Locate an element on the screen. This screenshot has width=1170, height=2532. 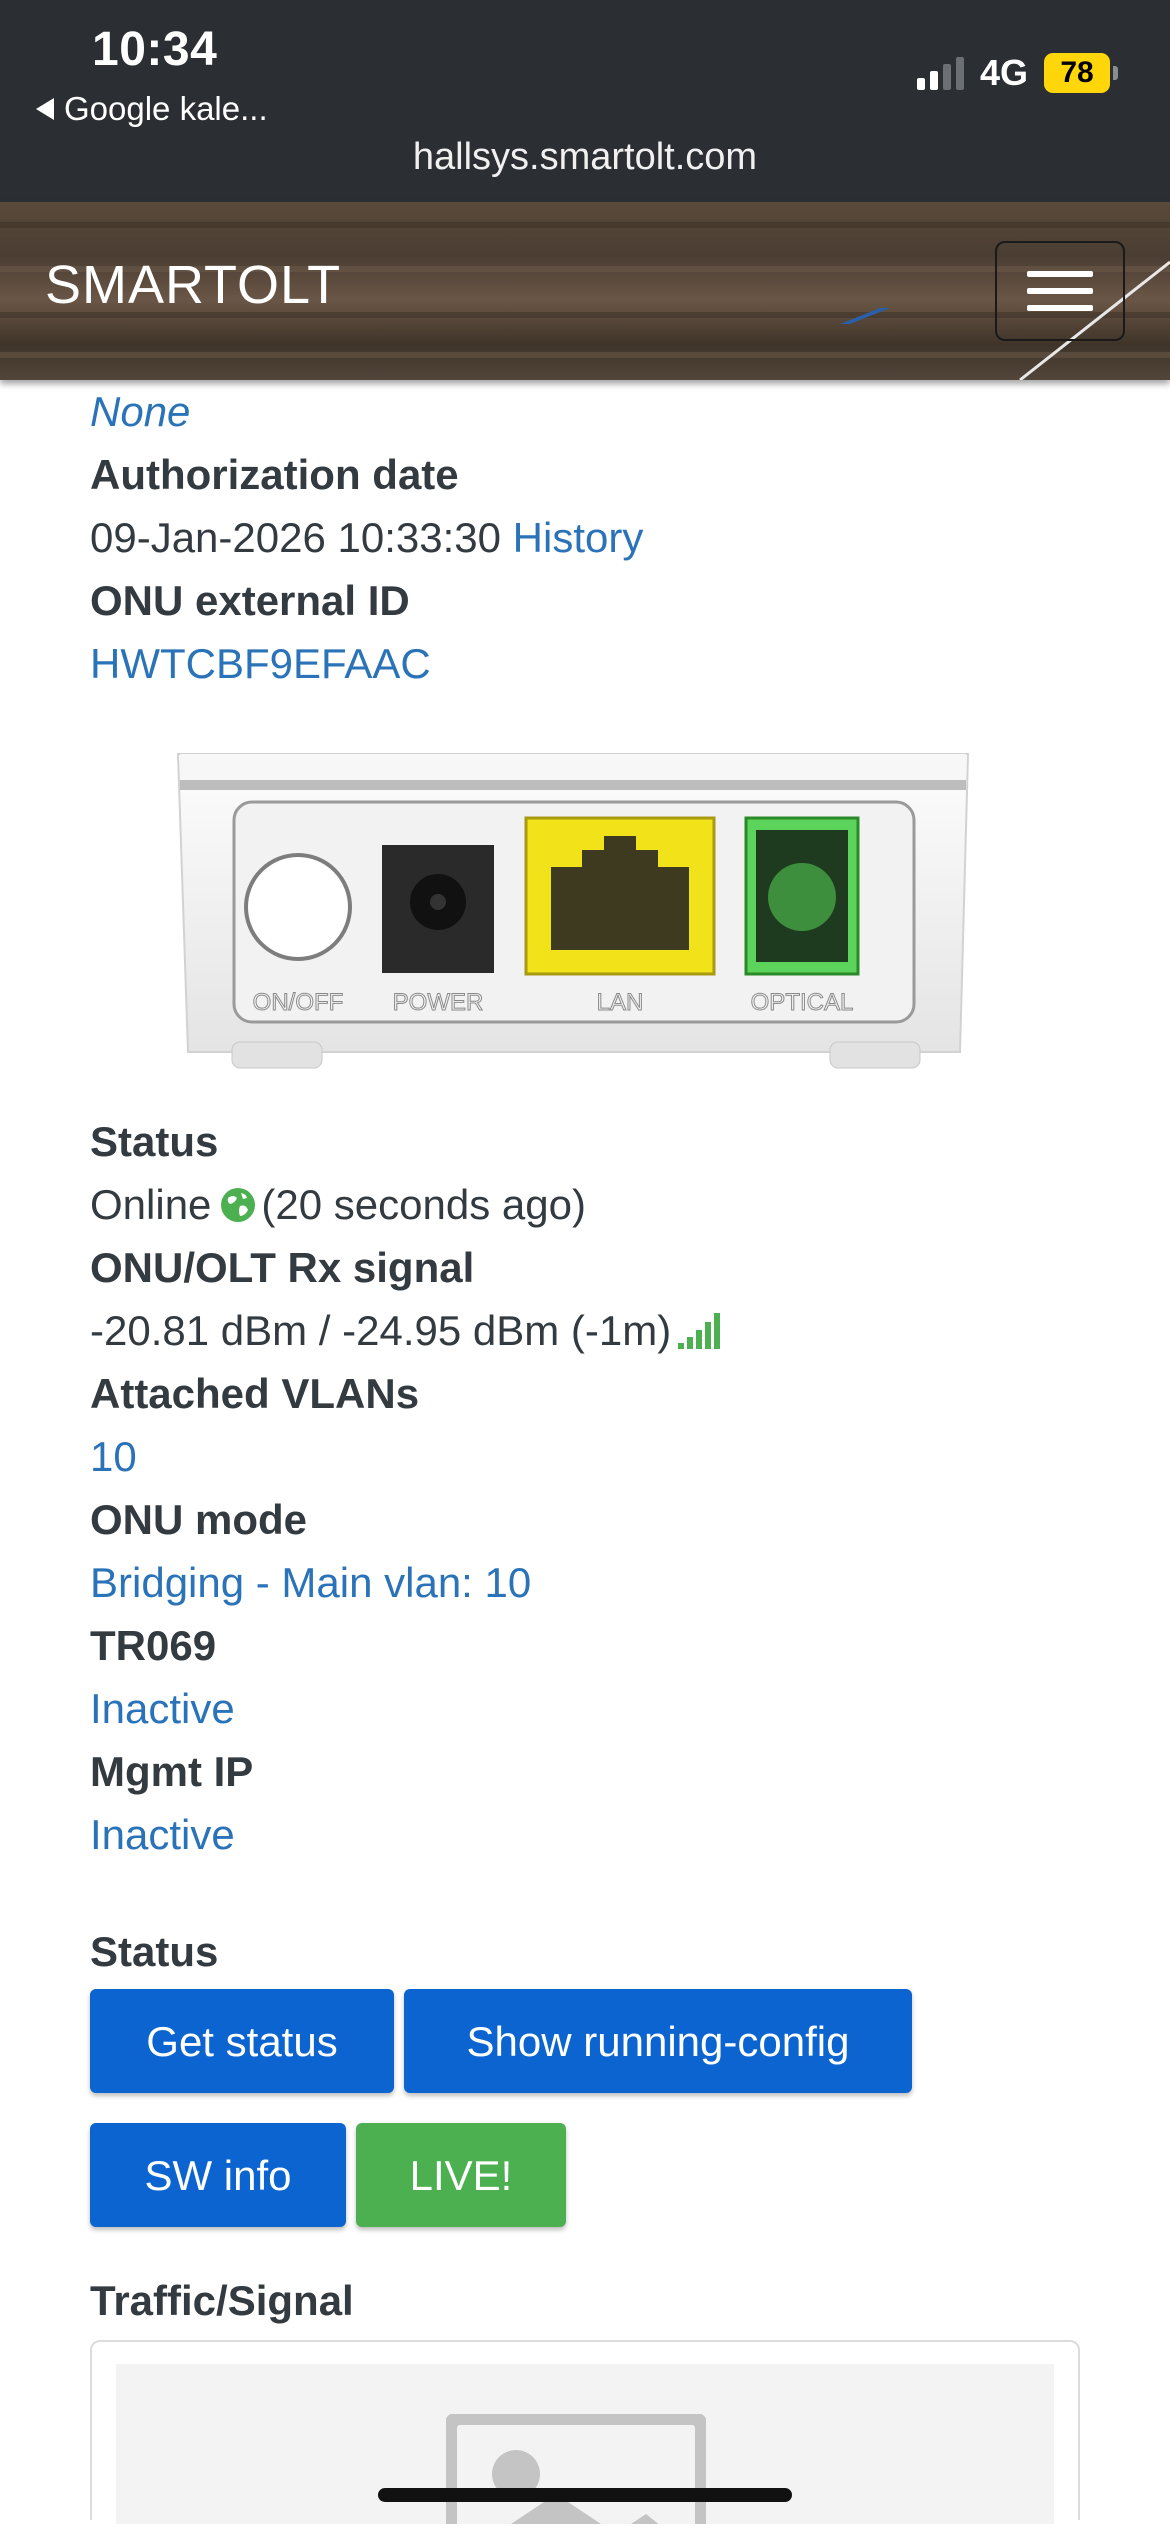
status-value: Online is located at coordinates (151, 1204).